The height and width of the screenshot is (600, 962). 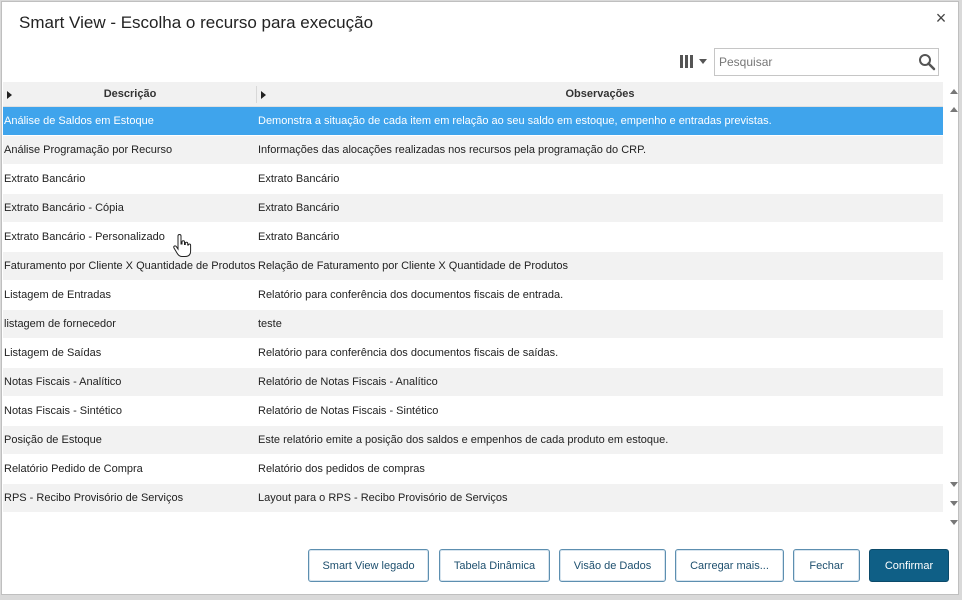 What do you see at coordinates (941, 18) in the screenshot?
I see `close-icon: ×` at bounding box center [941, 18].